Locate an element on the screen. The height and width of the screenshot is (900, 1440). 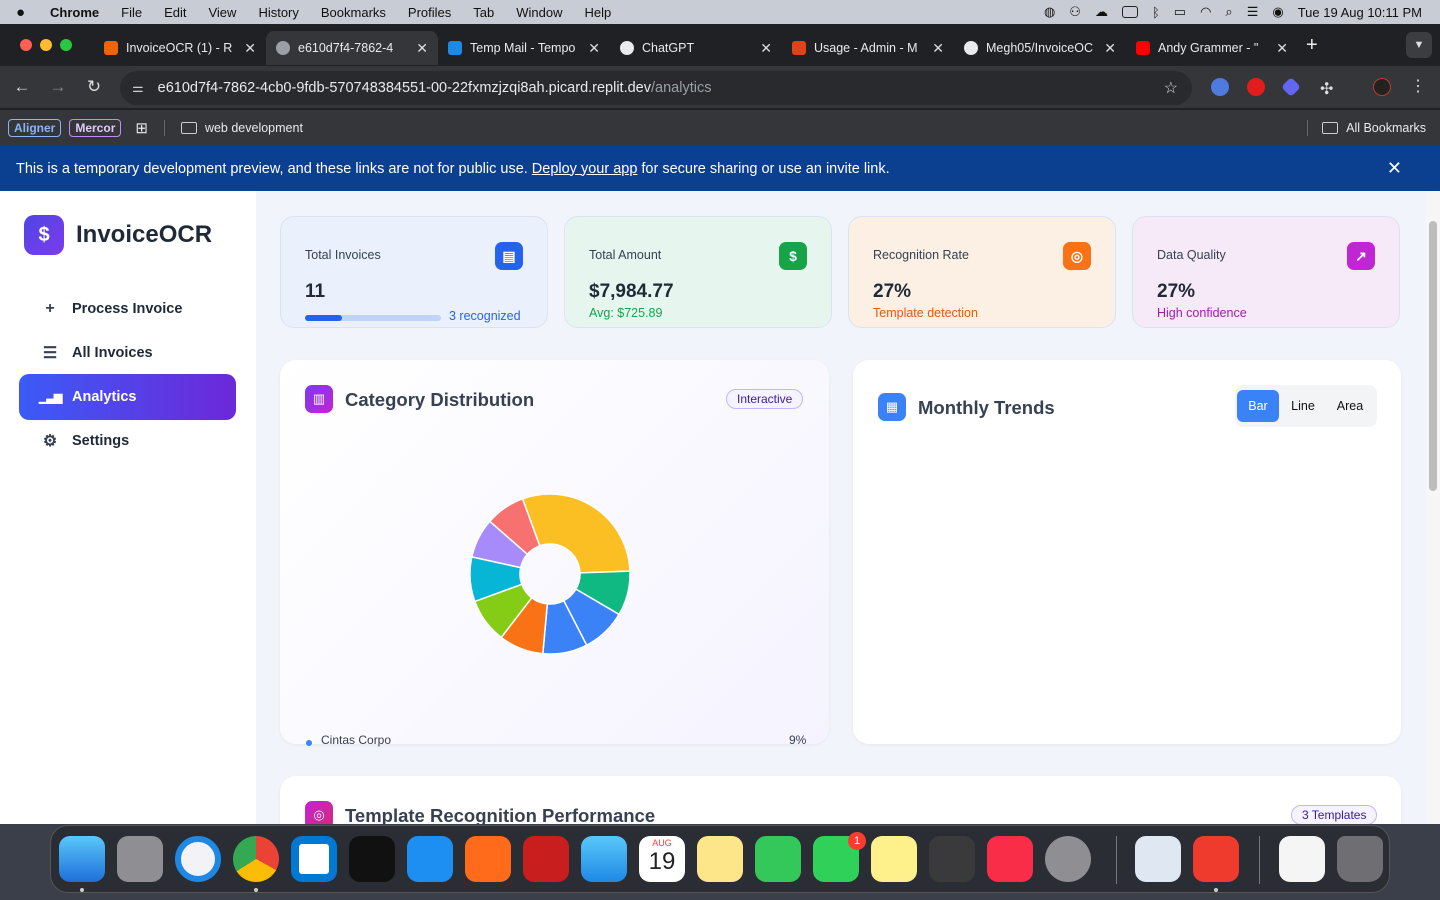
new-tab-button: + is located at coordinates (1312, 45).